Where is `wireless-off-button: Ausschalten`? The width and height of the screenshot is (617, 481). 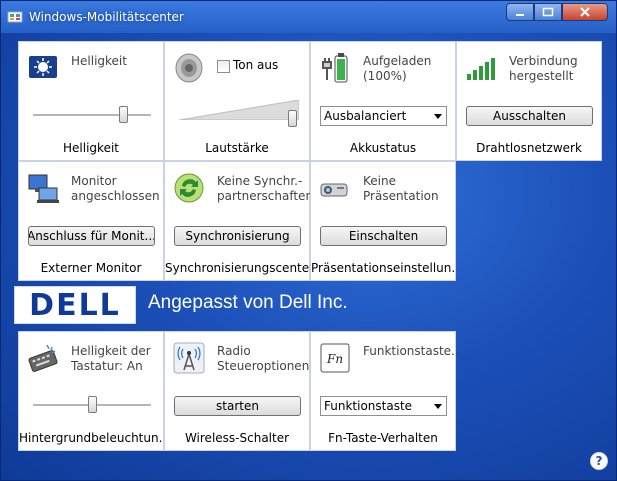 wireless-off-button: Ausschalten is located at coordinates (529, 116).